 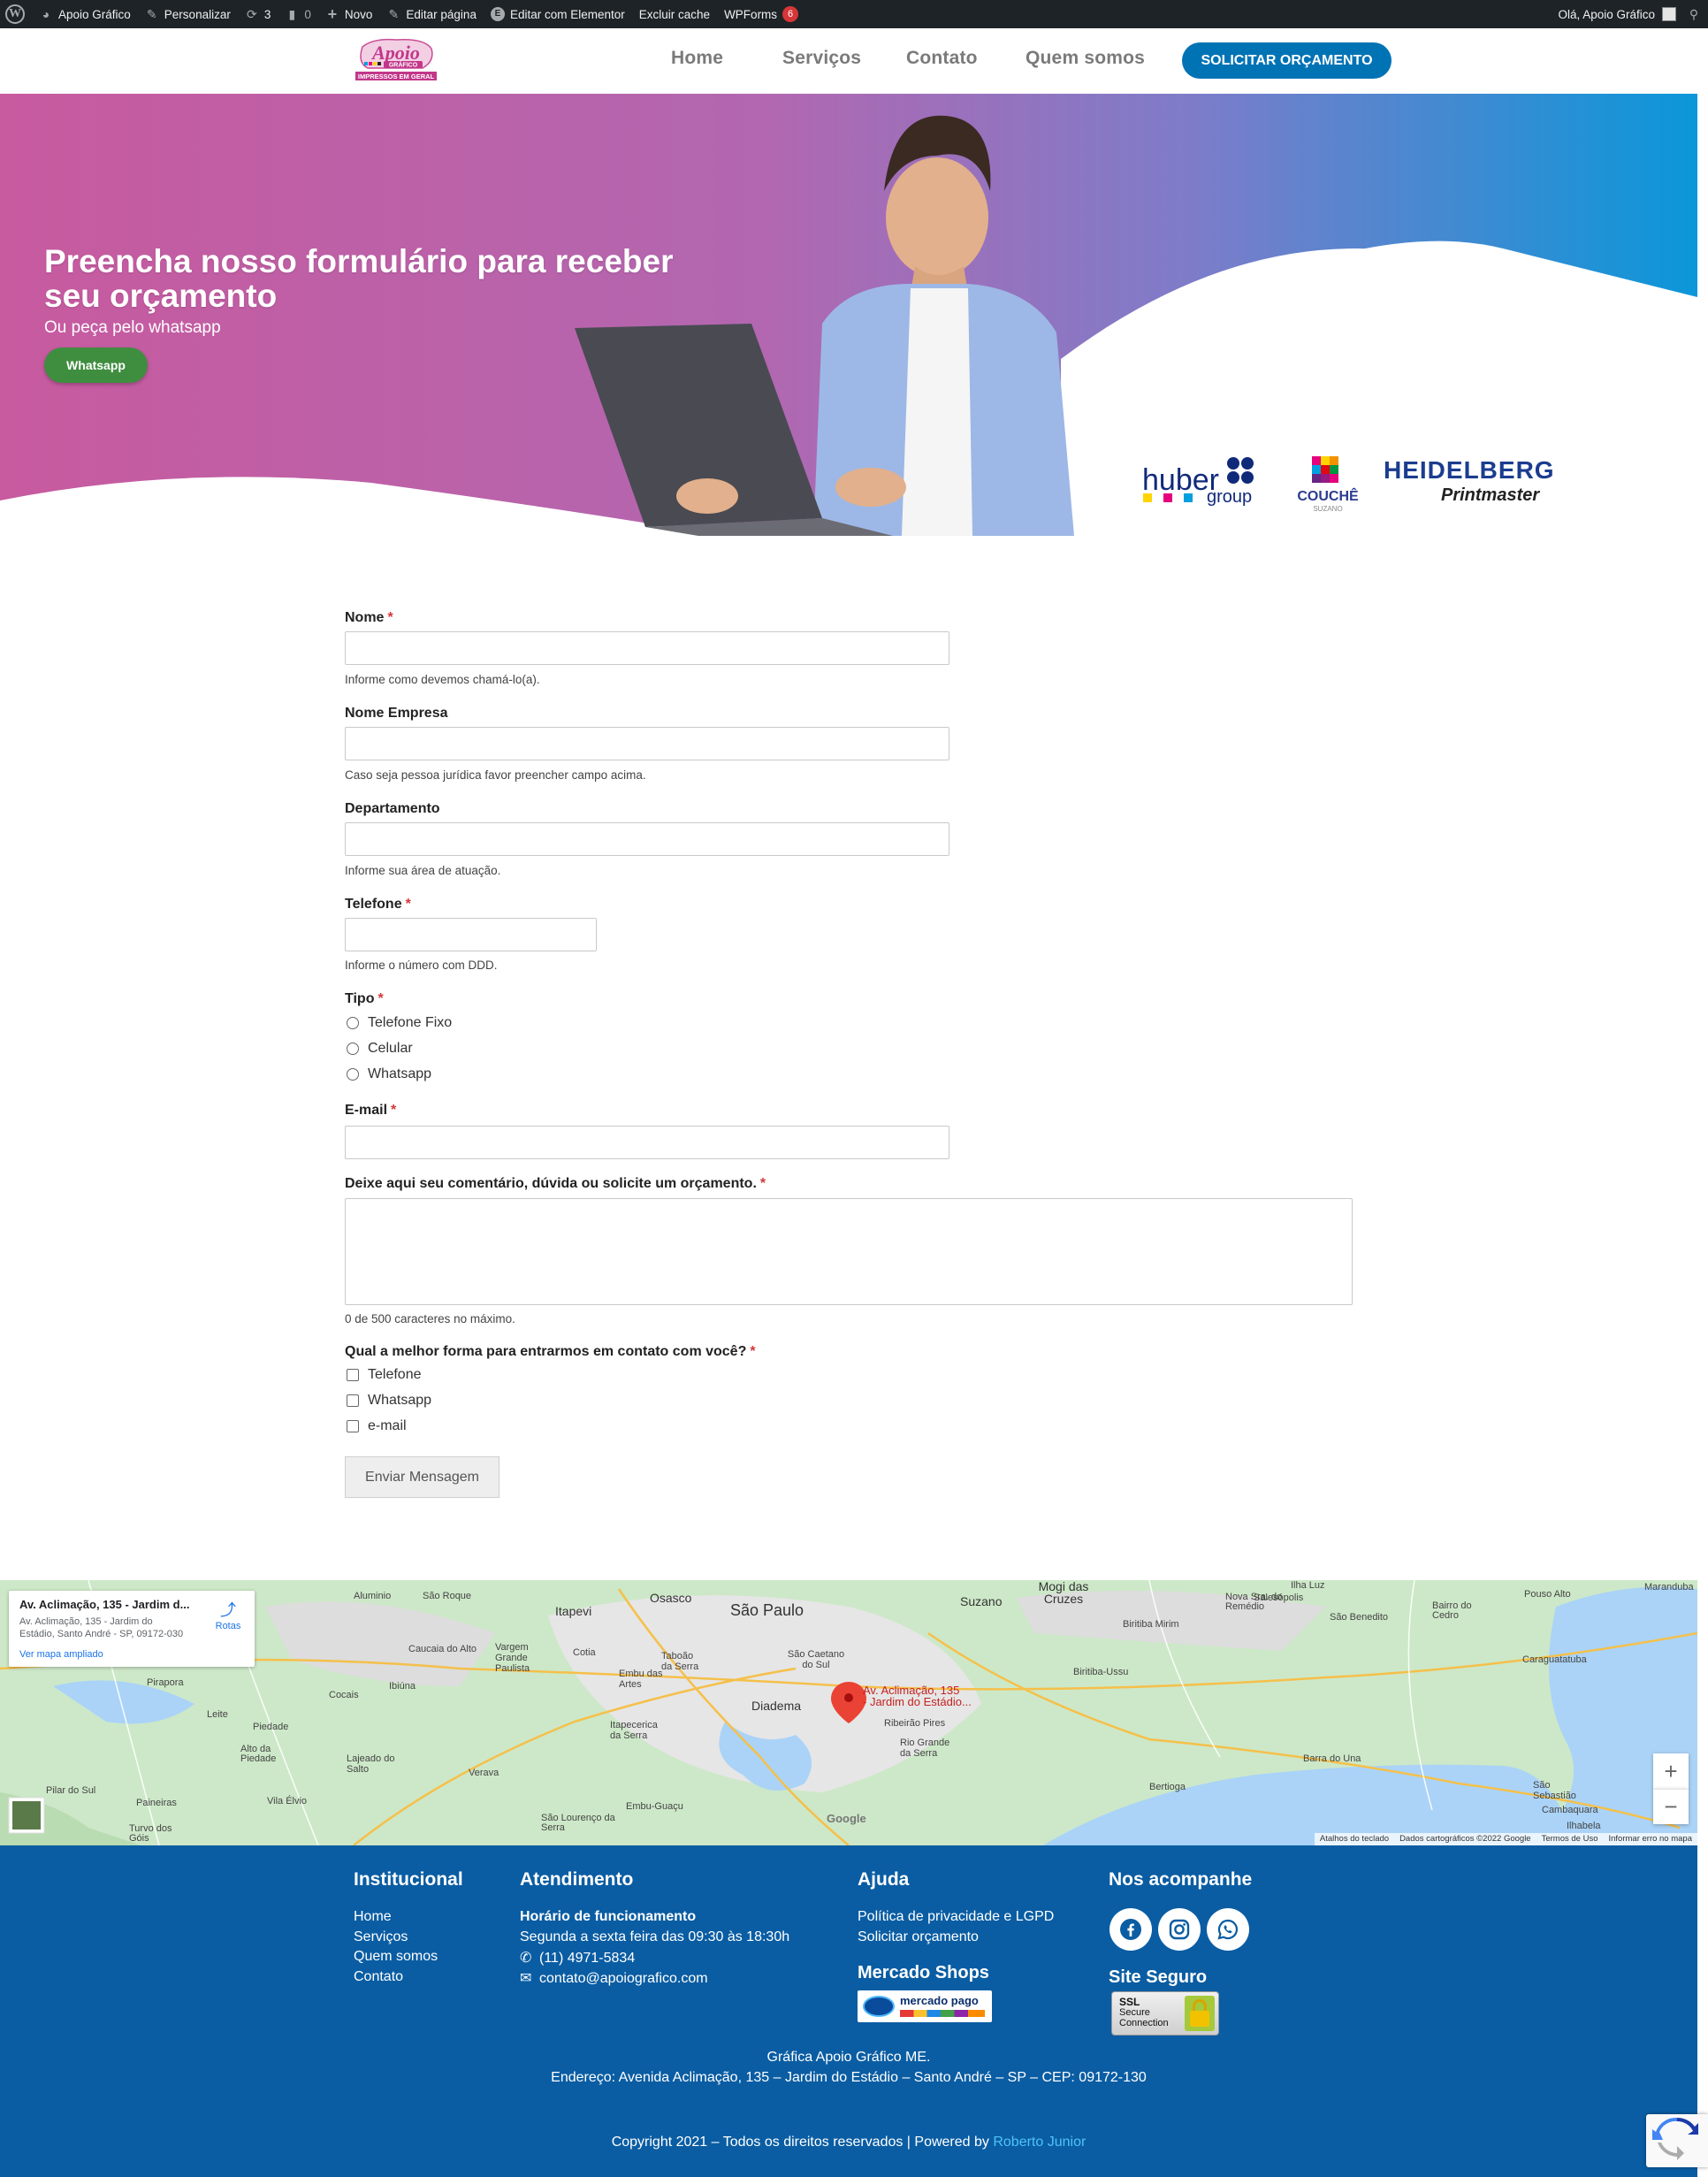 What do you see at coordinates (402, 1686) in the screenshot?
I see `map-city-label: Ibiúna` at bounding box center [402, 1686].